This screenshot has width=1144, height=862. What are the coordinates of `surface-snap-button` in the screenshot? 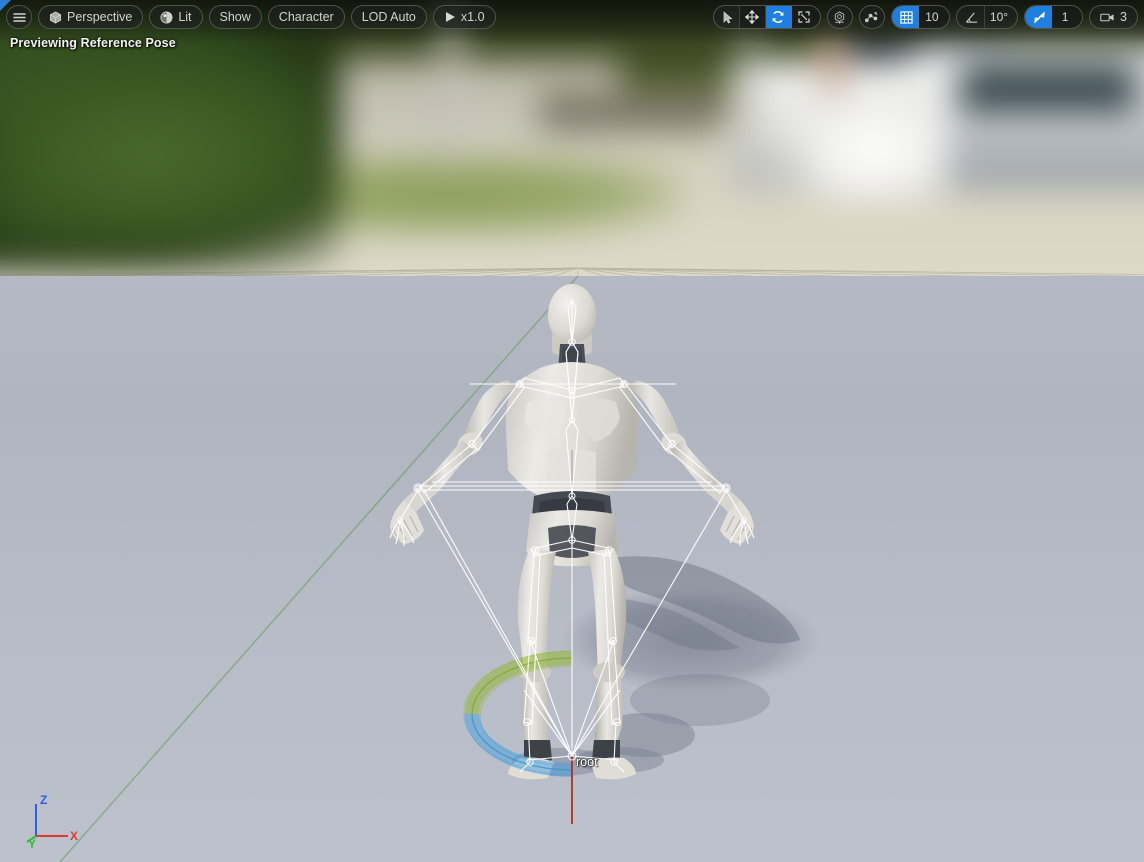 It's located at (871, 17).